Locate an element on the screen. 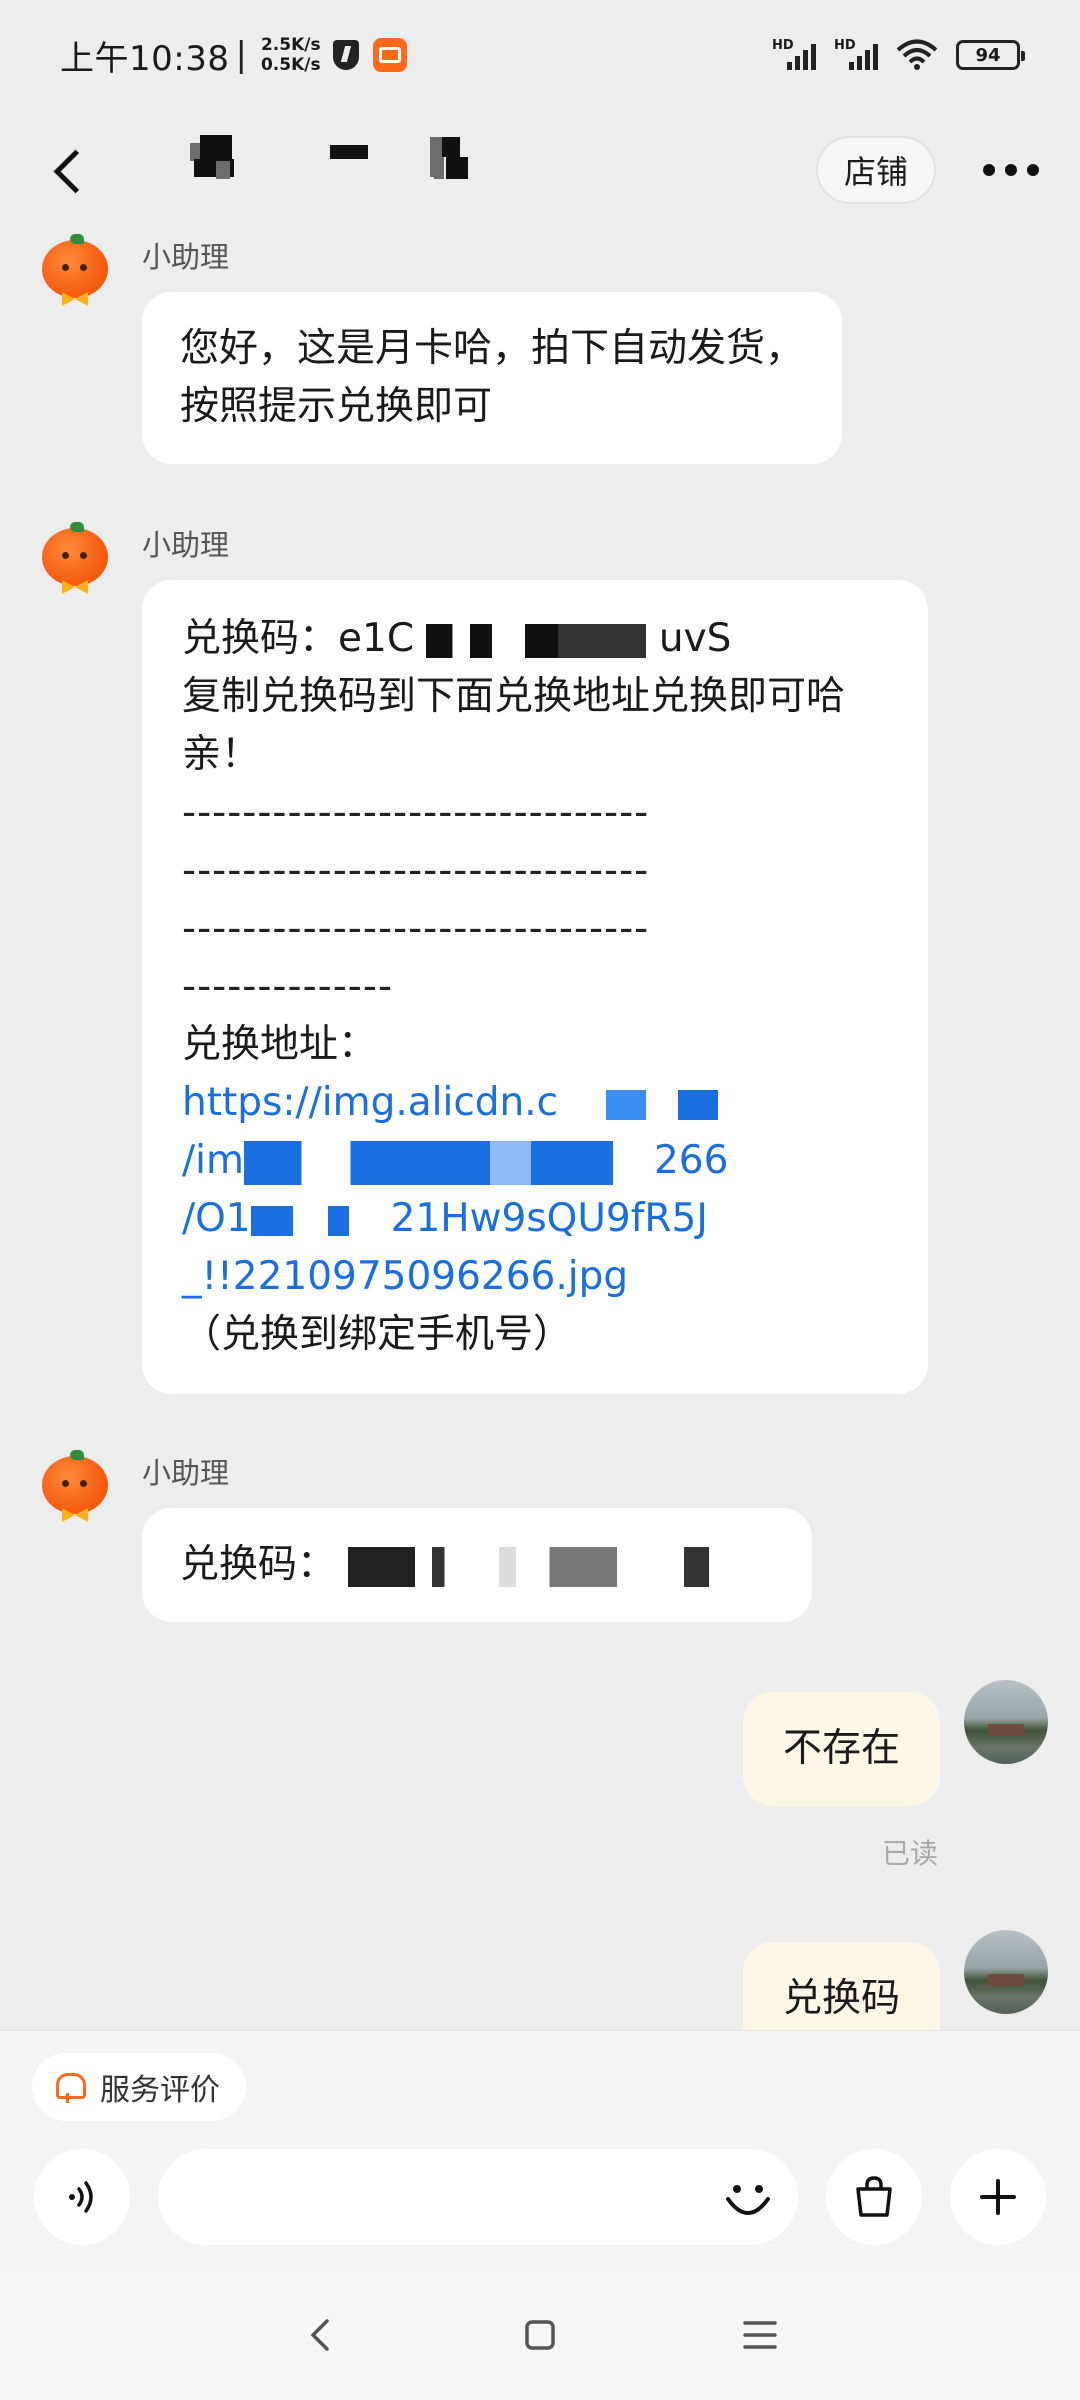  battery-icon: 94 is located at coordinates (990, 55).